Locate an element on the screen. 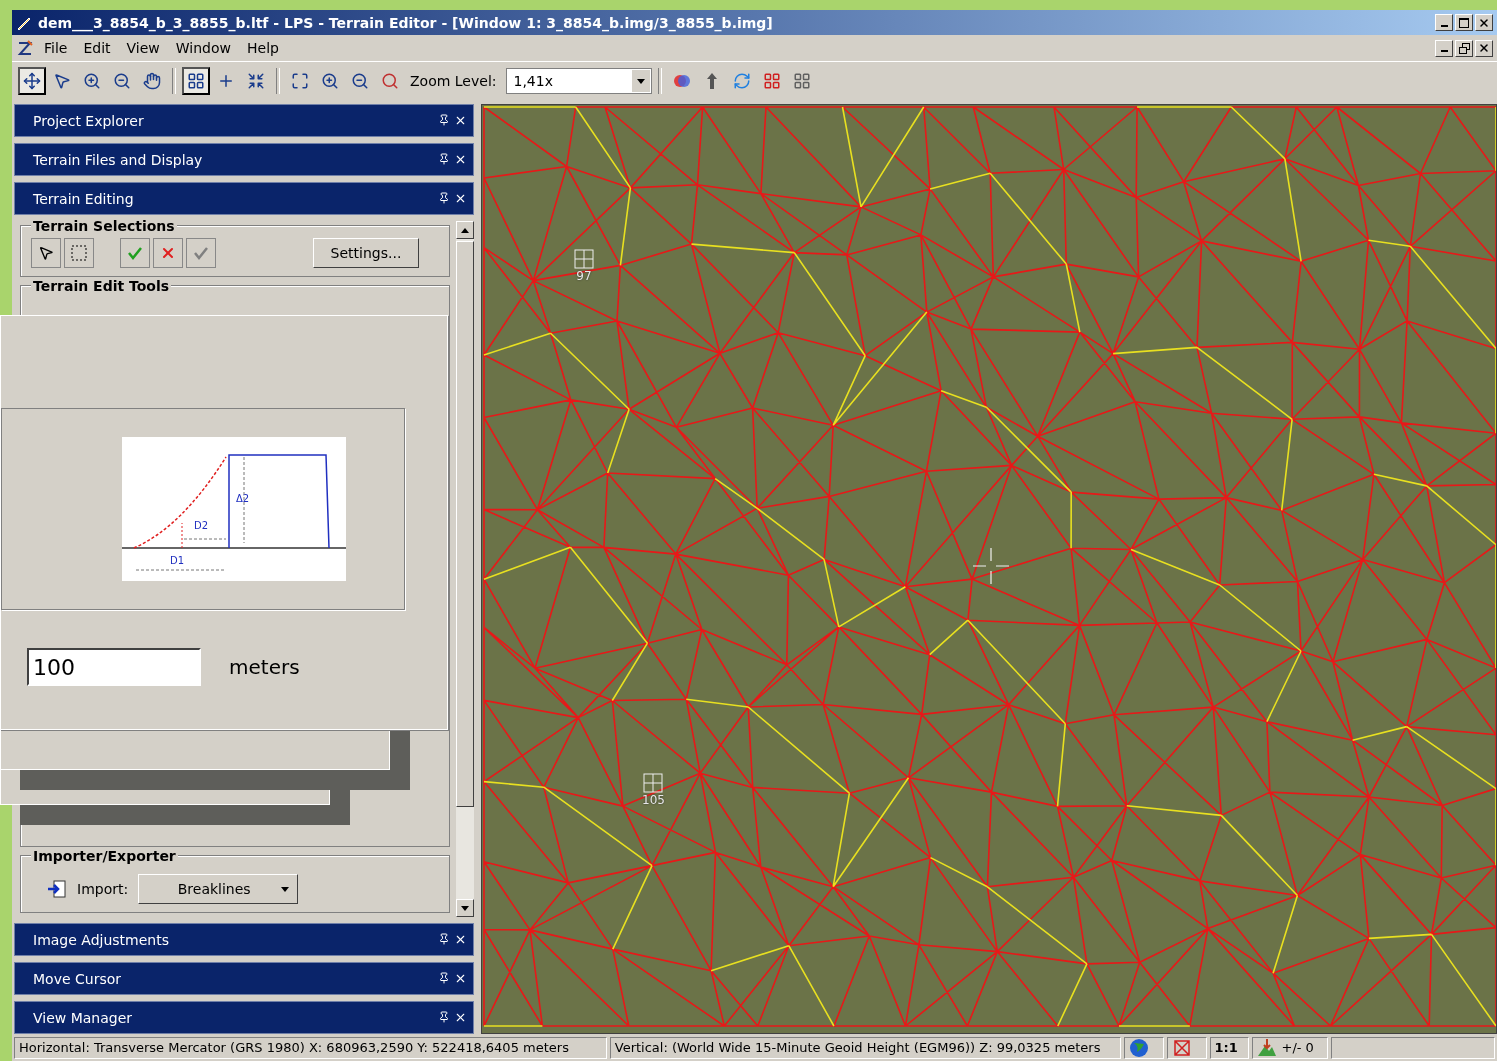  group-title: Terrain Edit Tools is located at coordinates (101, 286).